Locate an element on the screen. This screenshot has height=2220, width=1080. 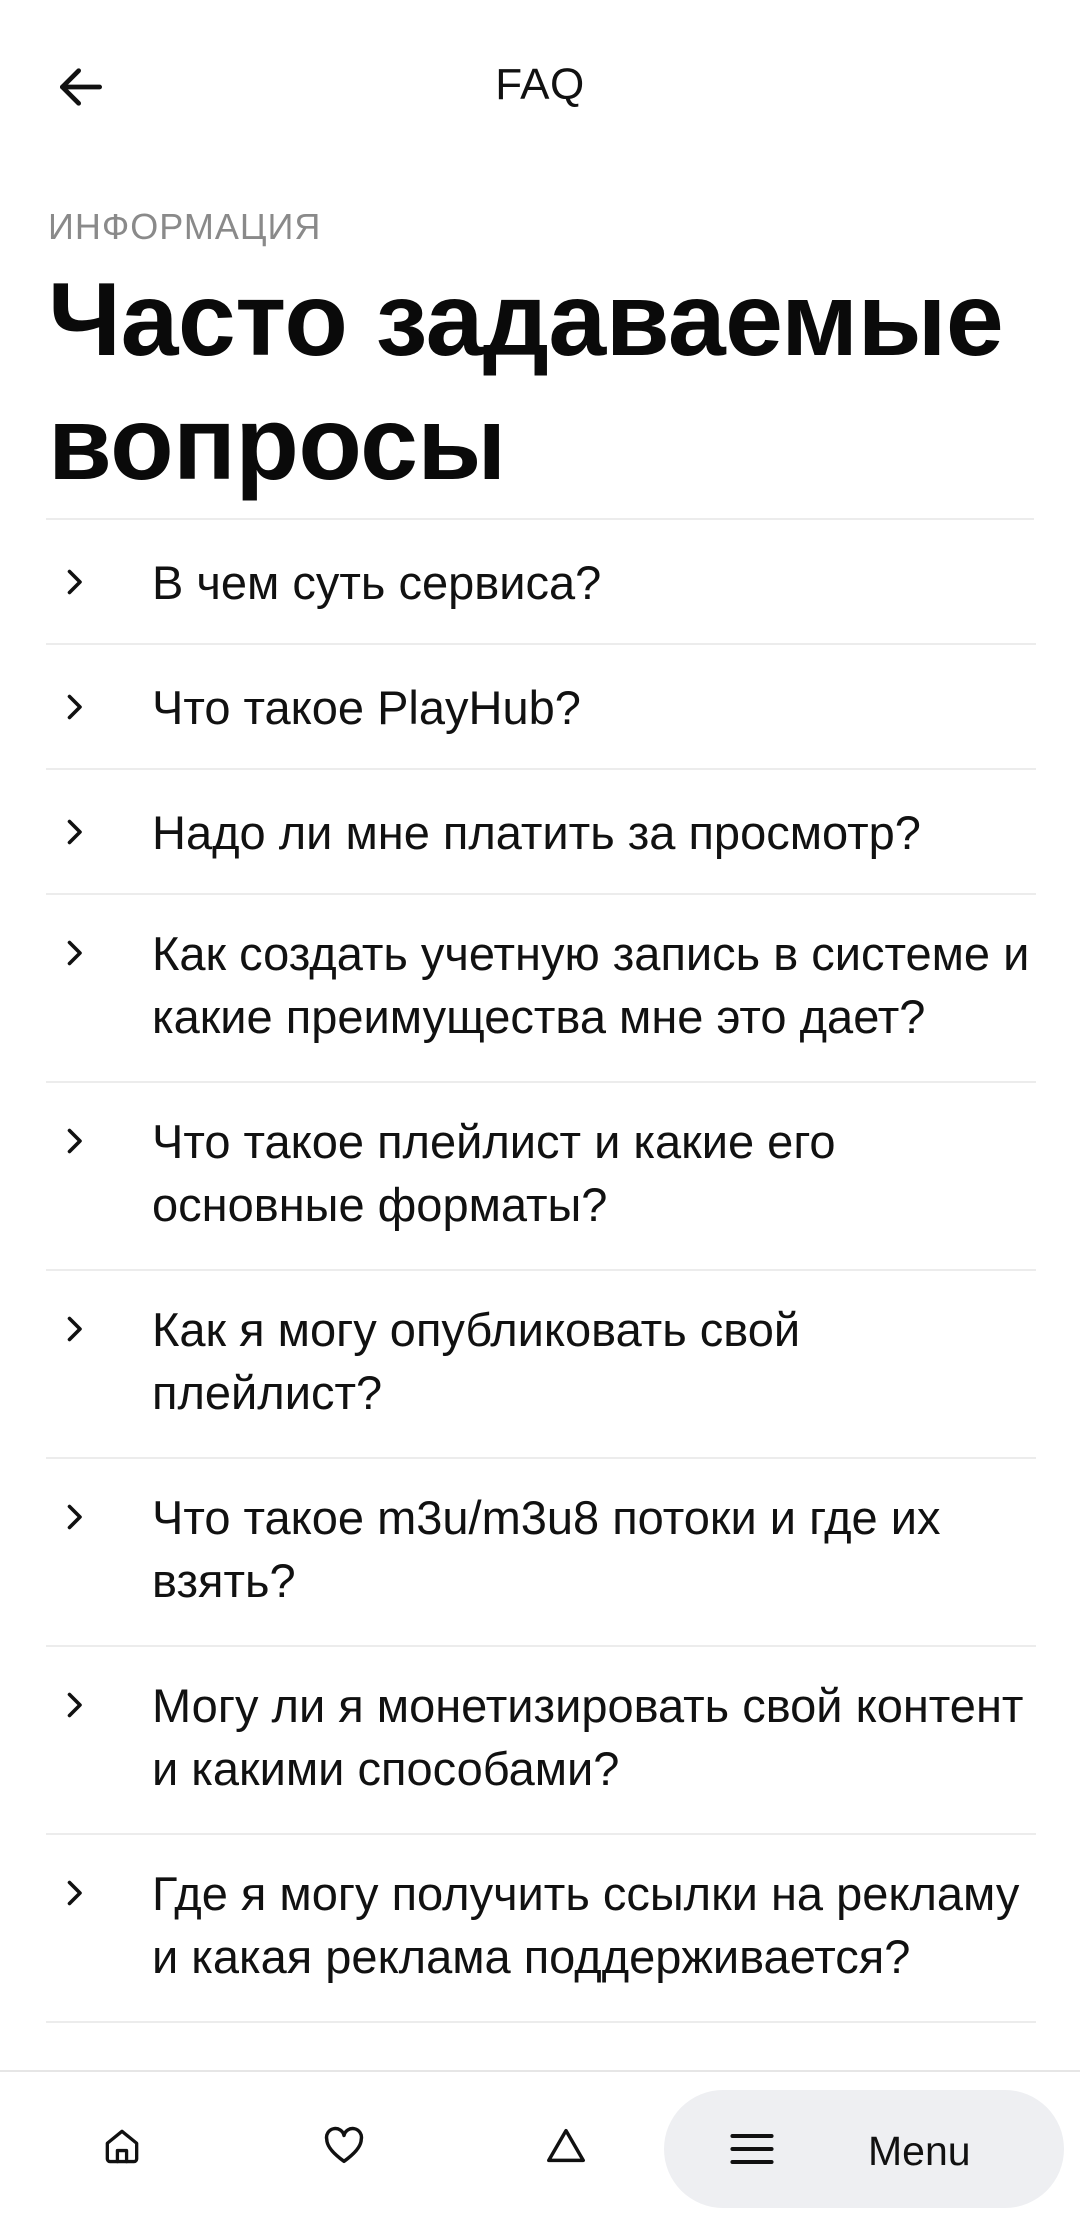
menu-label: Menu is located at coordinates (919, 2151).